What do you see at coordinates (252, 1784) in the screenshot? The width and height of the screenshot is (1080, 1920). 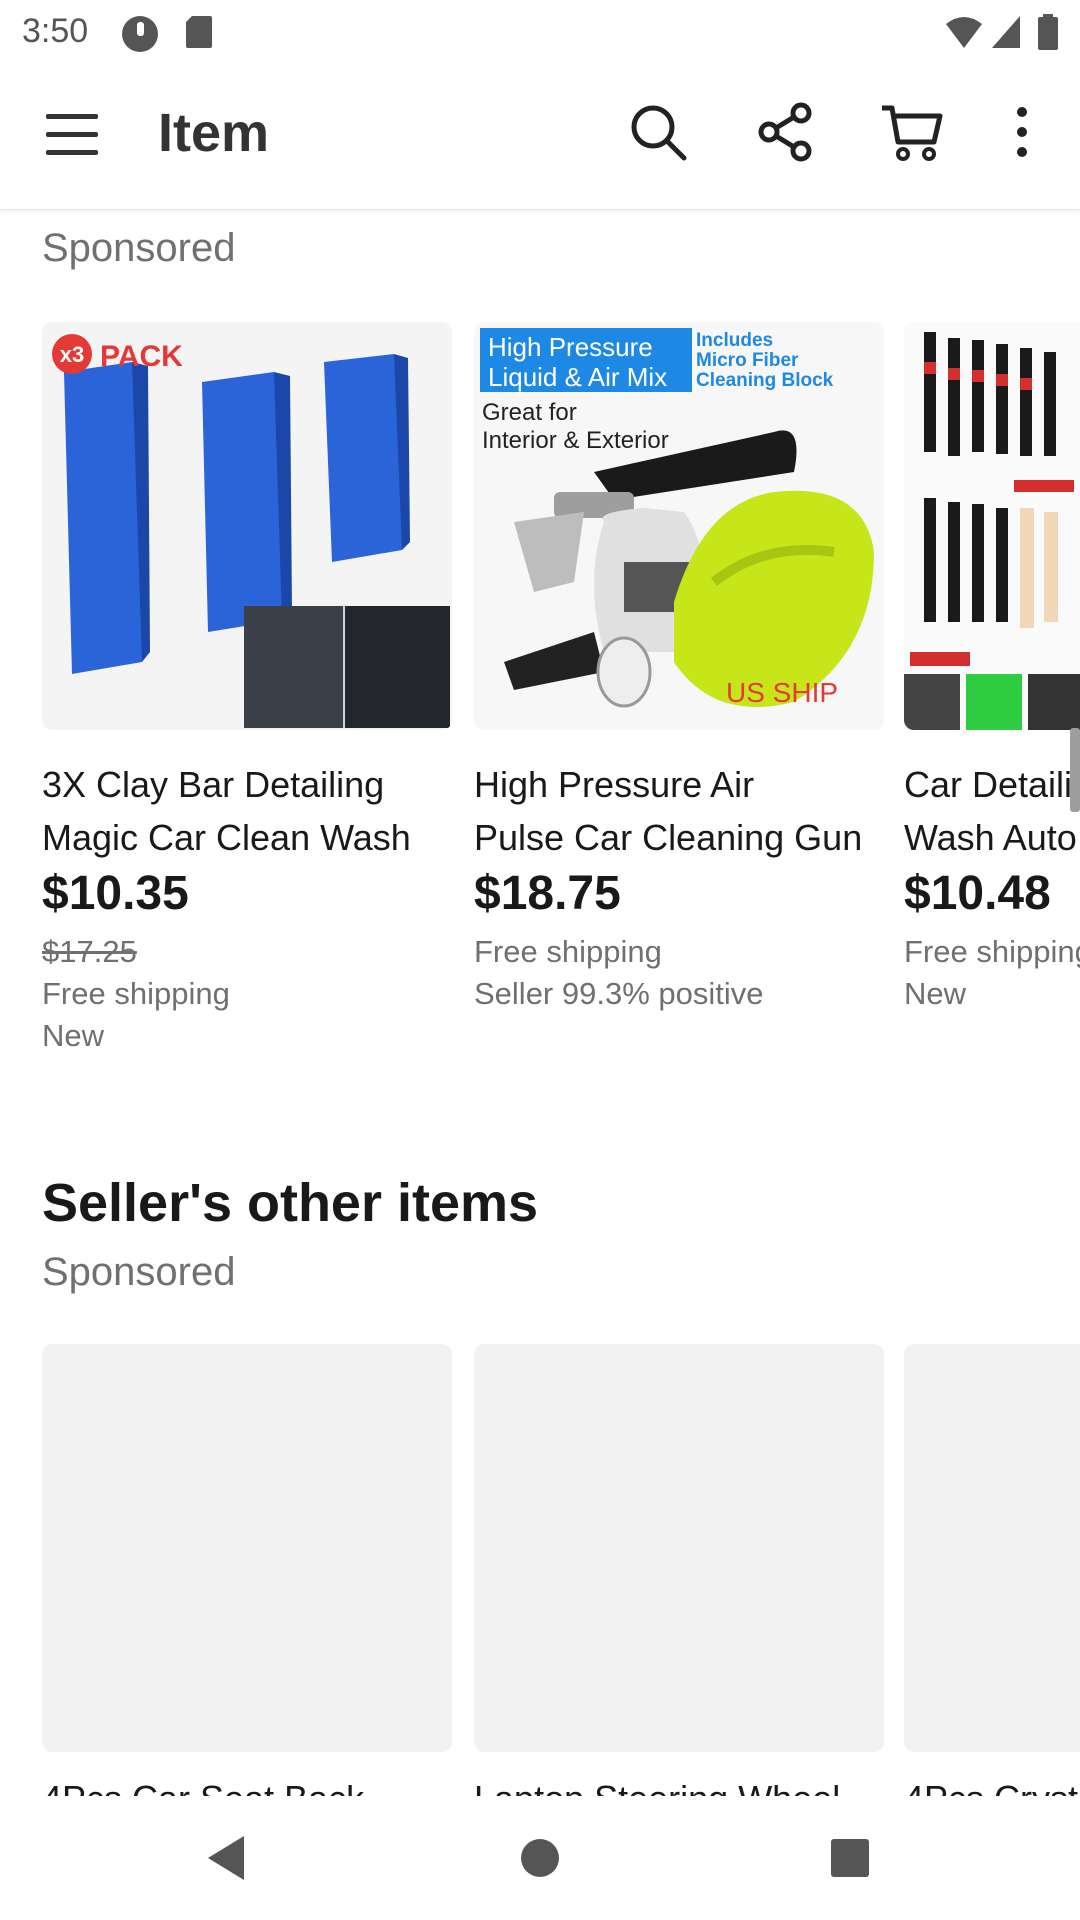 I see `product-title: 4Pcs Car Seat Back` at bounding box center [252, 1784].